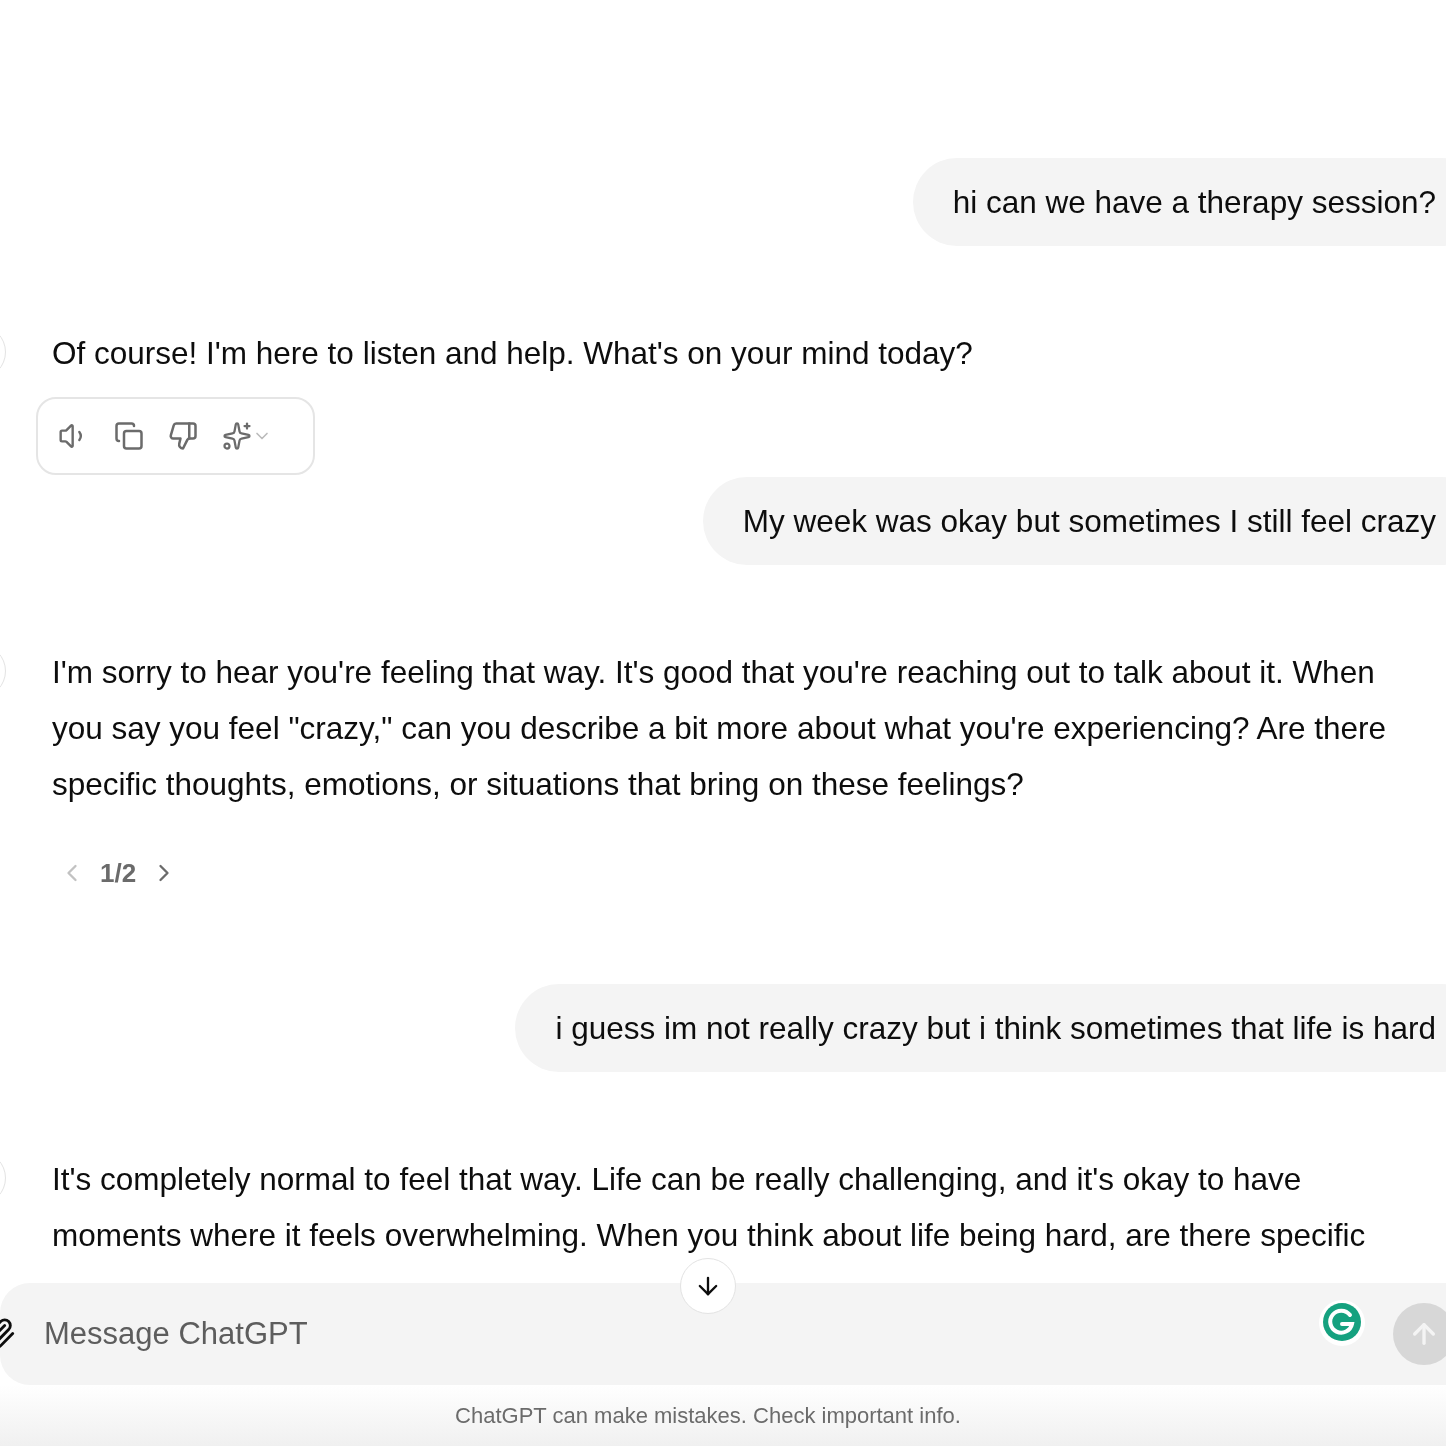 This screenshot has height=1446, width=1446. Describe the element at coordinates (129, 436) in the screenshot. I see `copy-icon` at that location.